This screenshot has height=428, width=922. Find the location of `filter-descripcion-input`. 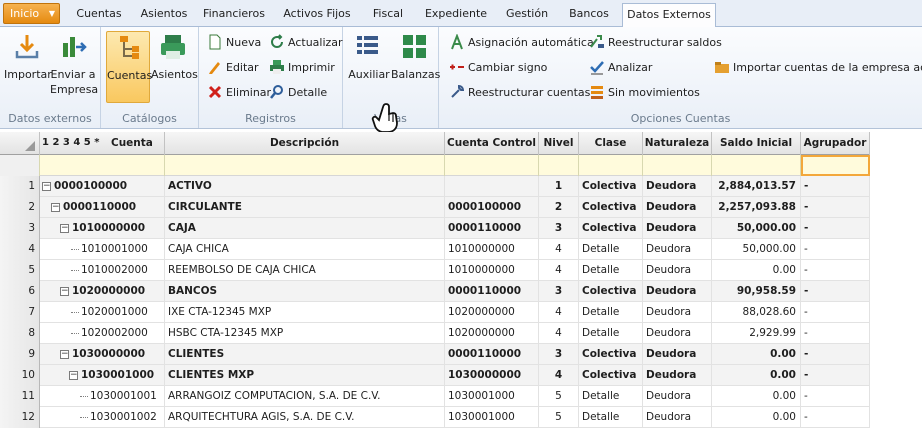

filter-descripcion-input is located at coordinates (305, 165).